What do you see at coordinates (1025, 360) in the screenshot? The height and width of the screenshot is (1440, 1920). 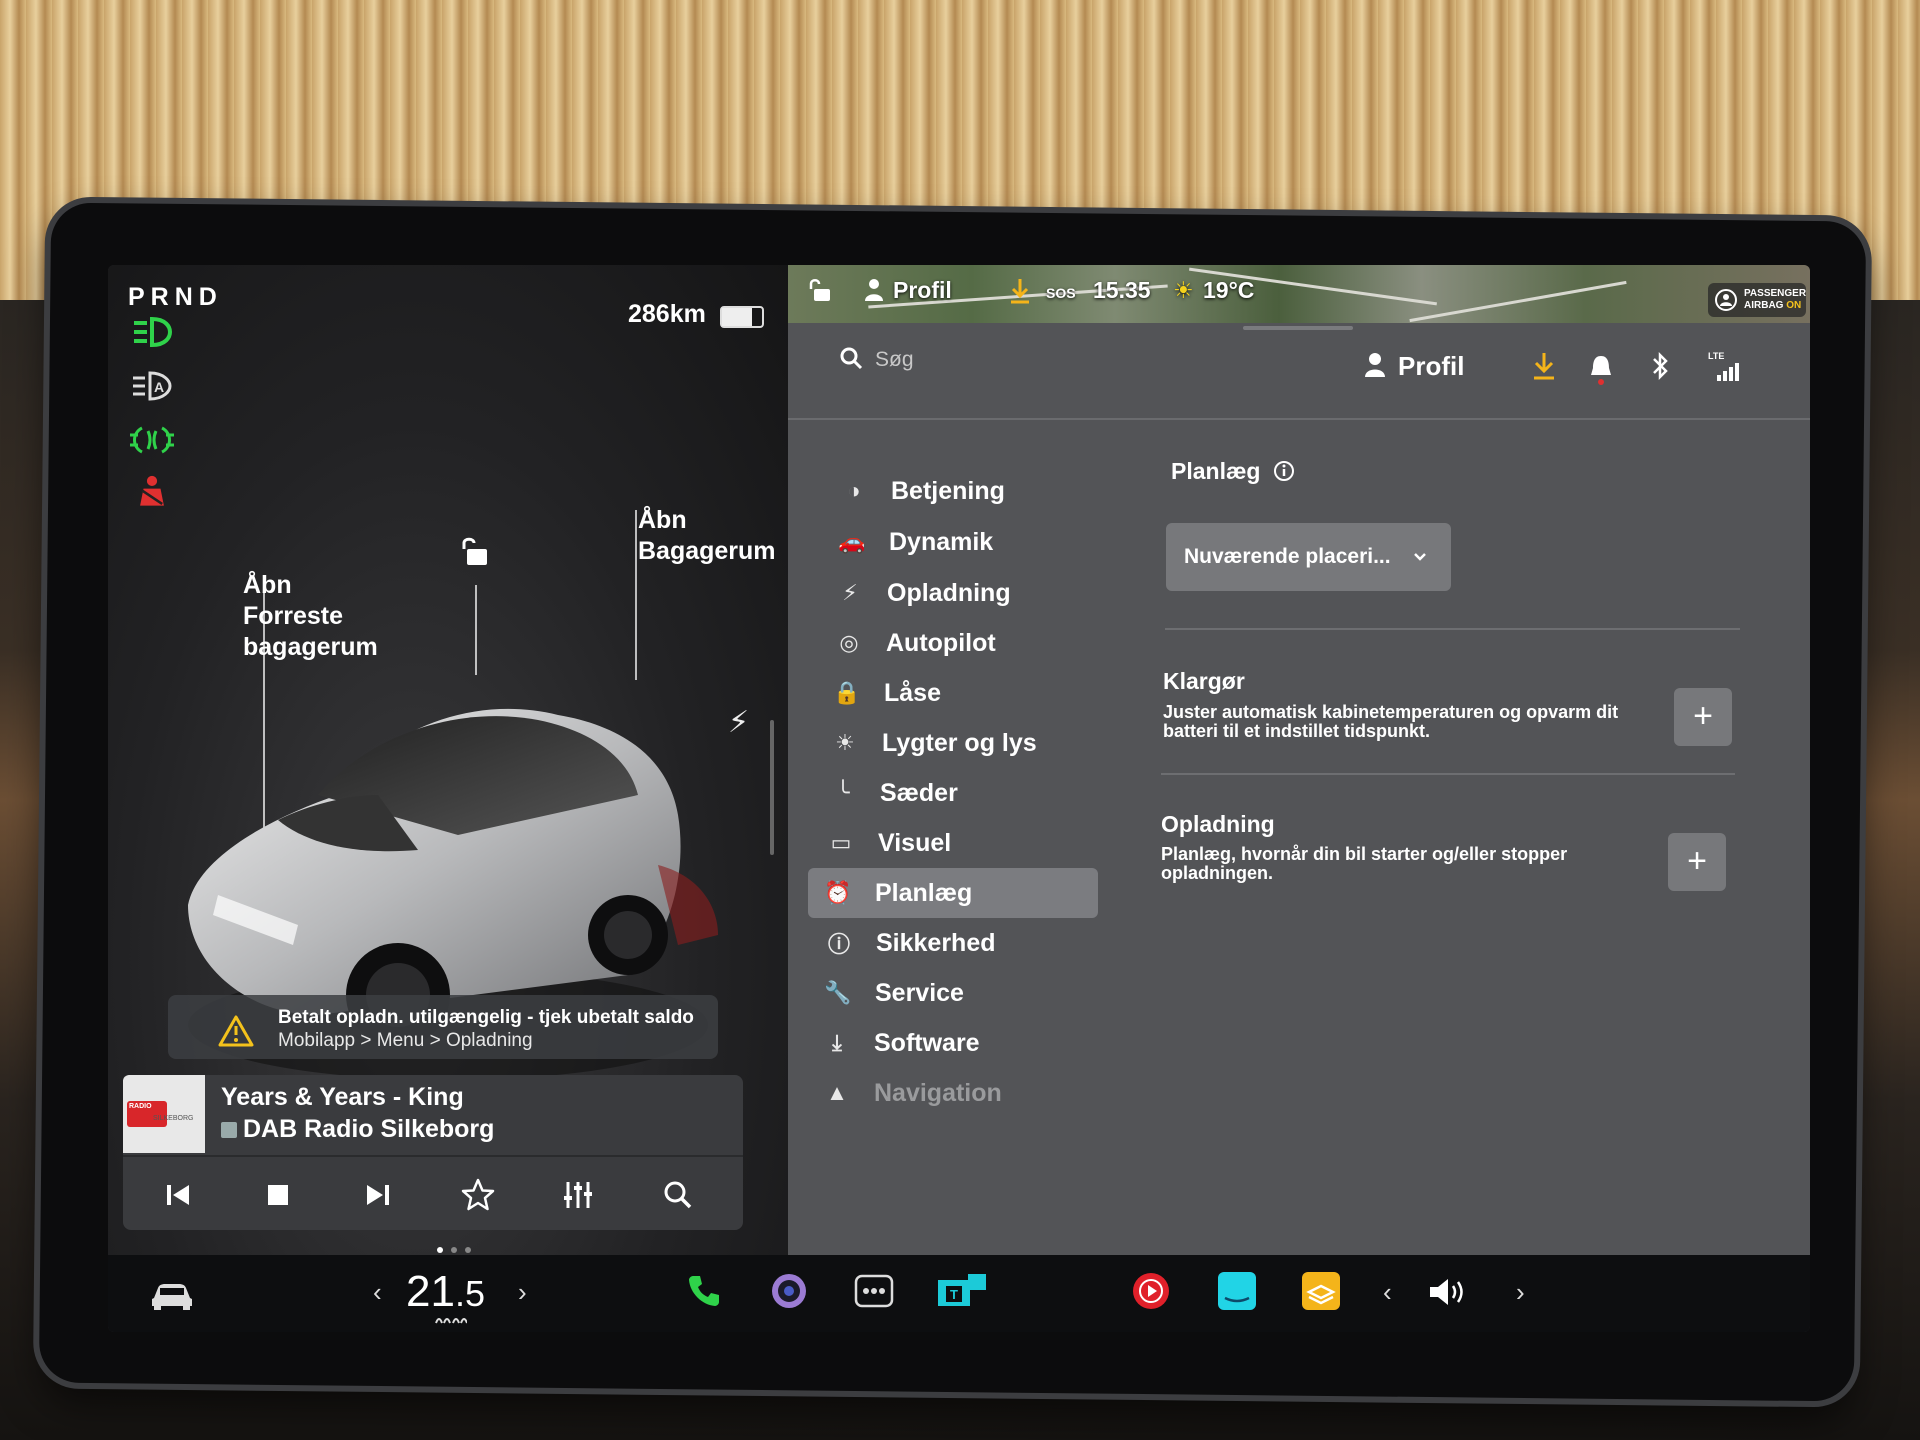 I see `search-input` at bounding box center [1025, 360].